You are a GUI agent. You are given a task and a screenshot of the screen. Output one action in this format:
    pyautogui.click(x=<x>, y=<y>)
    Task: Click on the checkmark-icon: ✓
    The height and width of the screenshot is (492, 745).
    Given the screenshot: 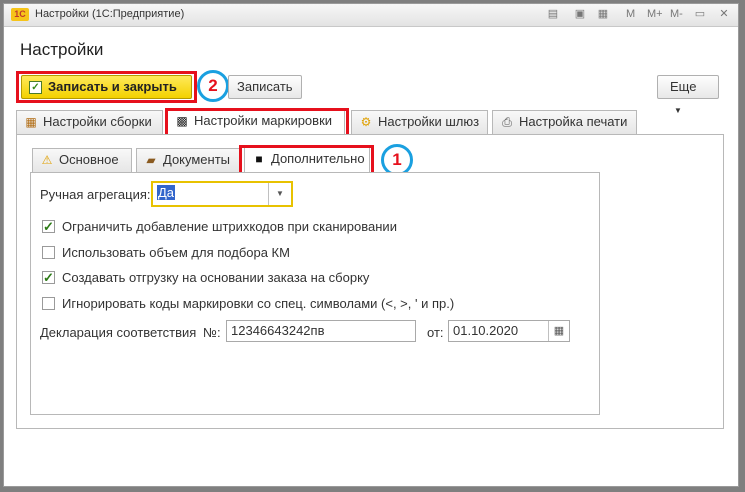 What is the action you would take?
    pyautogui.click(x=35, y=87)
    